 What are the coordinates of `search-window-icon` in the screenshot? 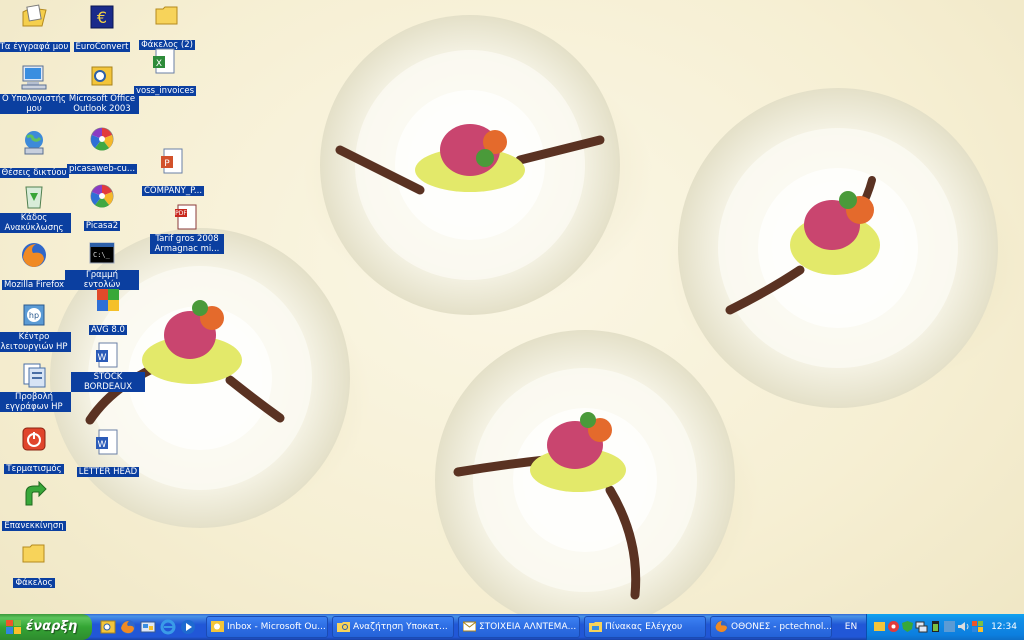 It's located at (343, 627).